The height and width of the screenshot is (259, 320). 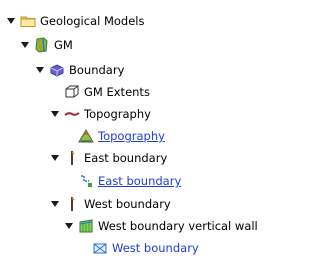 What do you see at coordinates (28, 21) in the screenshot?
I see `folder-icon` at bounding box center [28, 21].